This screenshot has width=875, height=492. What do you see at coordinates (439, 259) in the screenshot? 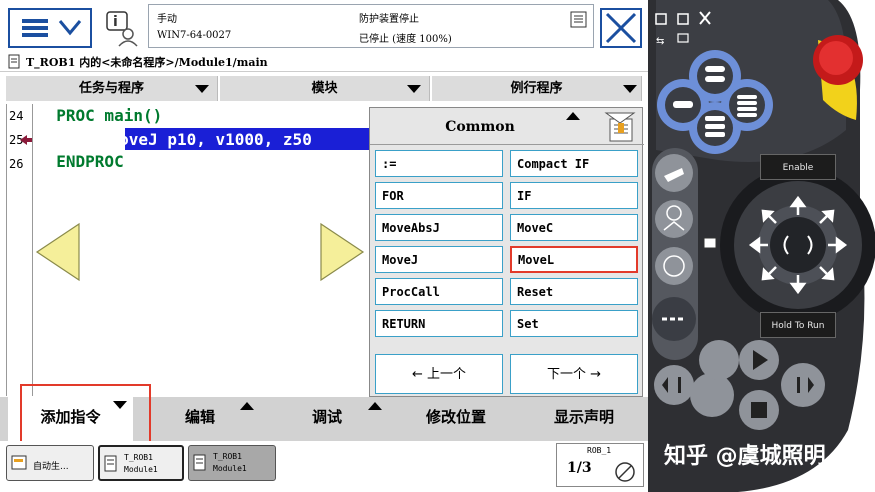
I see `cmd-movej: MoveJ` at bounding box center [439, 259].